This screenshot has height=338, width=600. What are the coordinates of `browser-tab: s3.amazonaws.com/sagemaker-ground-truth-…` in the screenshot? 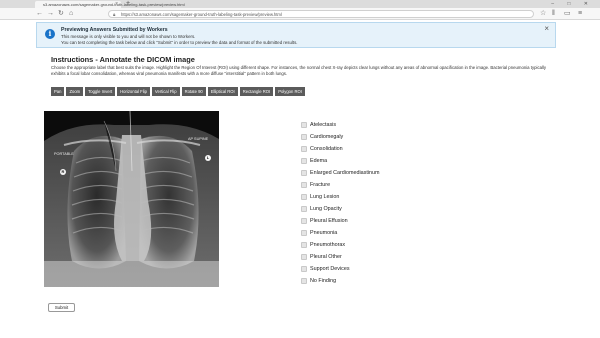 It's located at (110, 4).